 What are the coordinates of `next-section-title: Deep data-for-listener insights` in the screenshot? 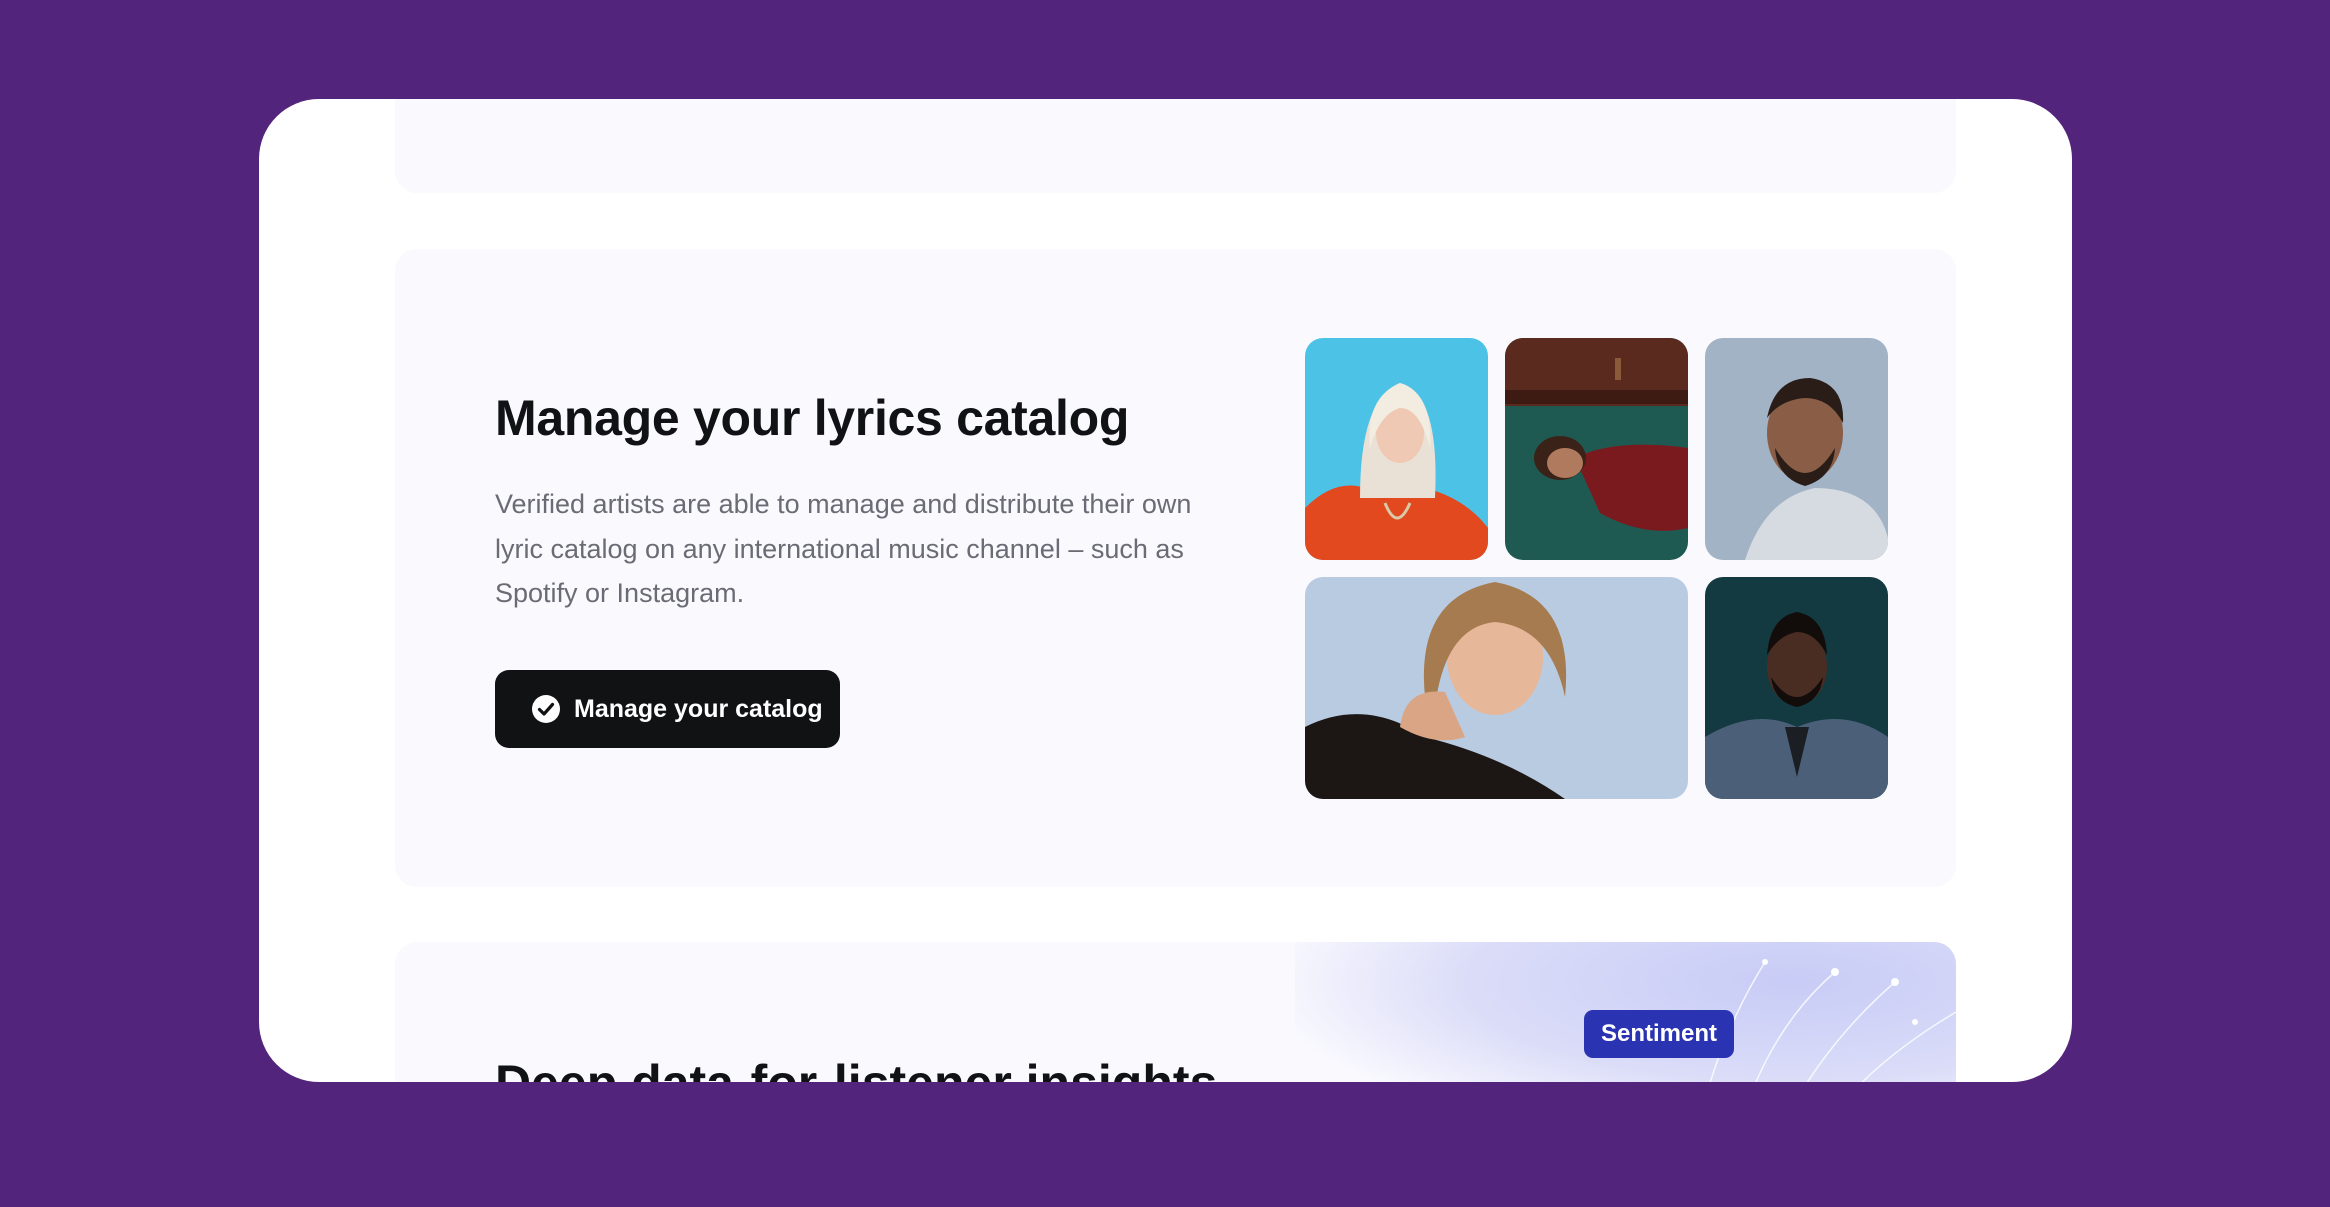 It's located at (856, 1068).